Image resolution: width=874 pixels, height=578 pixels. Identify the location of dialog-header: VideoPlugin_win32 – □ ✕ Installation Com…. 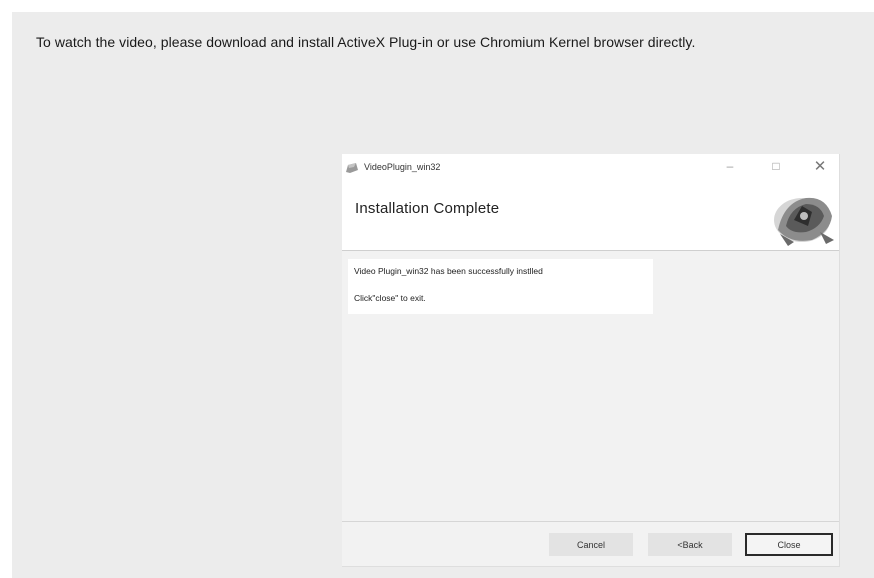
(590, 202).